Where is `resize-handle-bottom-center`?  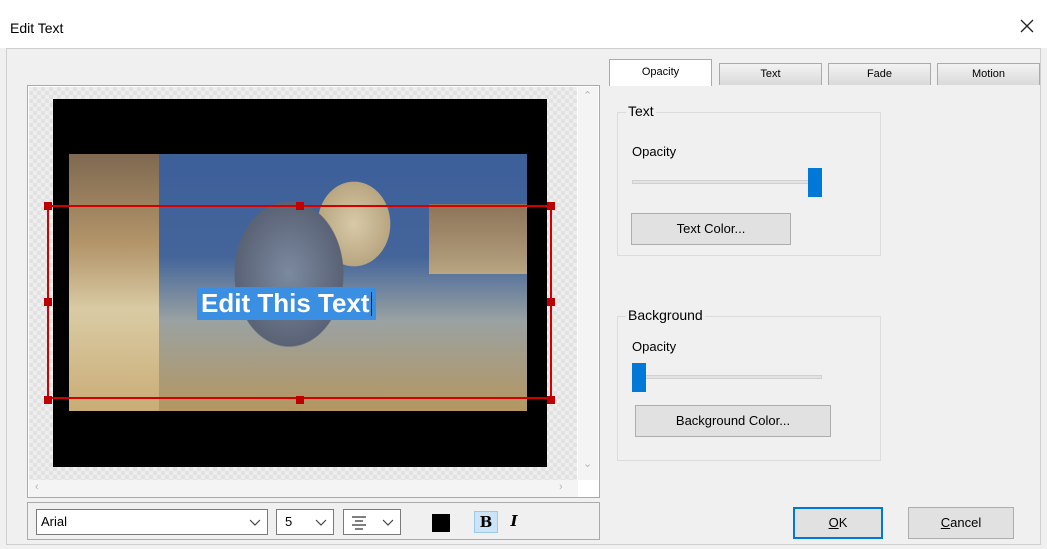 resize-handle-bottom-center is located at coordinates (300, 400).